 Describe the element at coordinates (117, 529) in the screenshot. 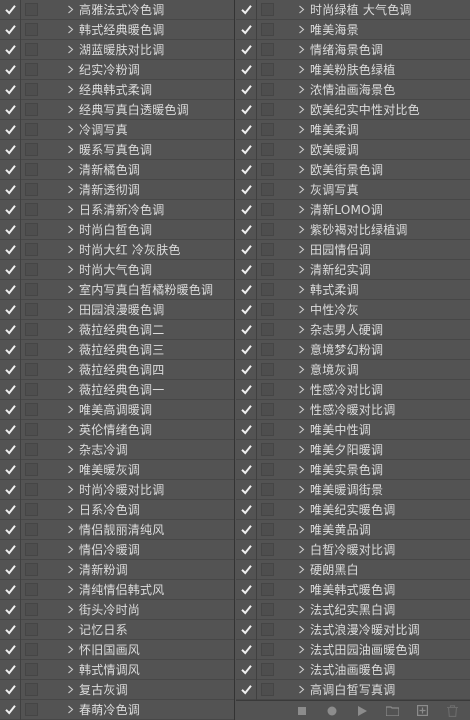

I see `action-row: 情侣靓丽清纯风` at that location.